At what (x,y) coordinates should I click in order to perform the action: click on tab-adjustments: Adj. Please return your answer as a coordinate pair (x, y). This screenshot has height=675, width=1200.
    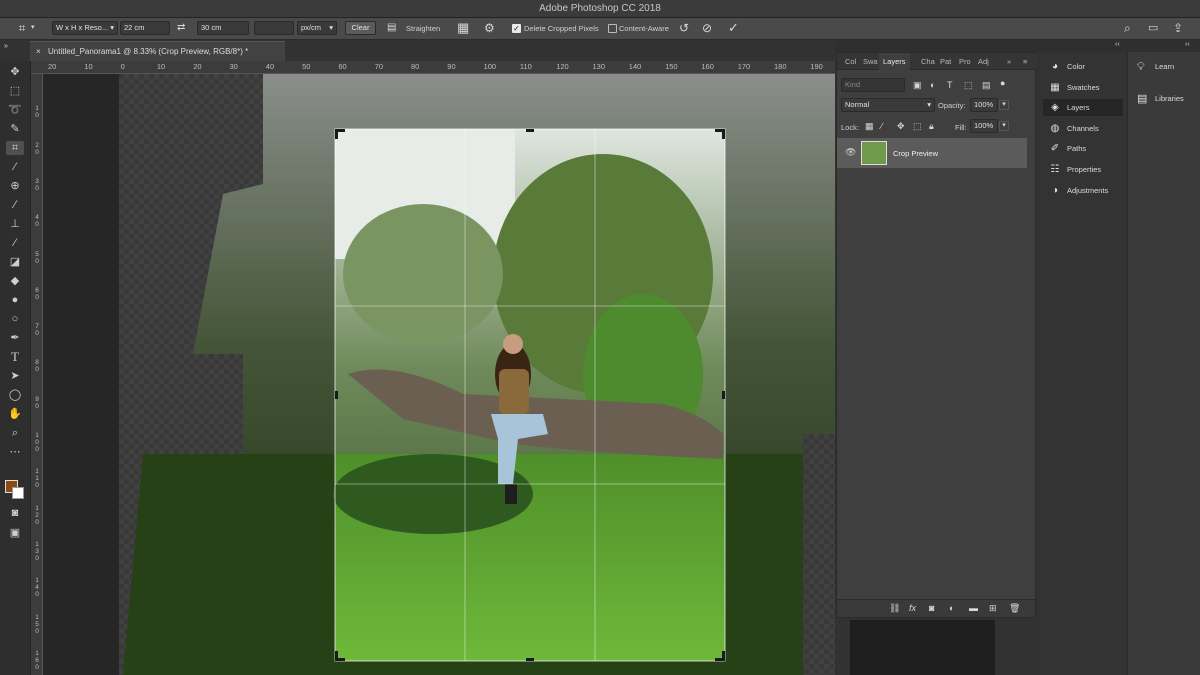
    Looking at the image, I should click on (983, 61).